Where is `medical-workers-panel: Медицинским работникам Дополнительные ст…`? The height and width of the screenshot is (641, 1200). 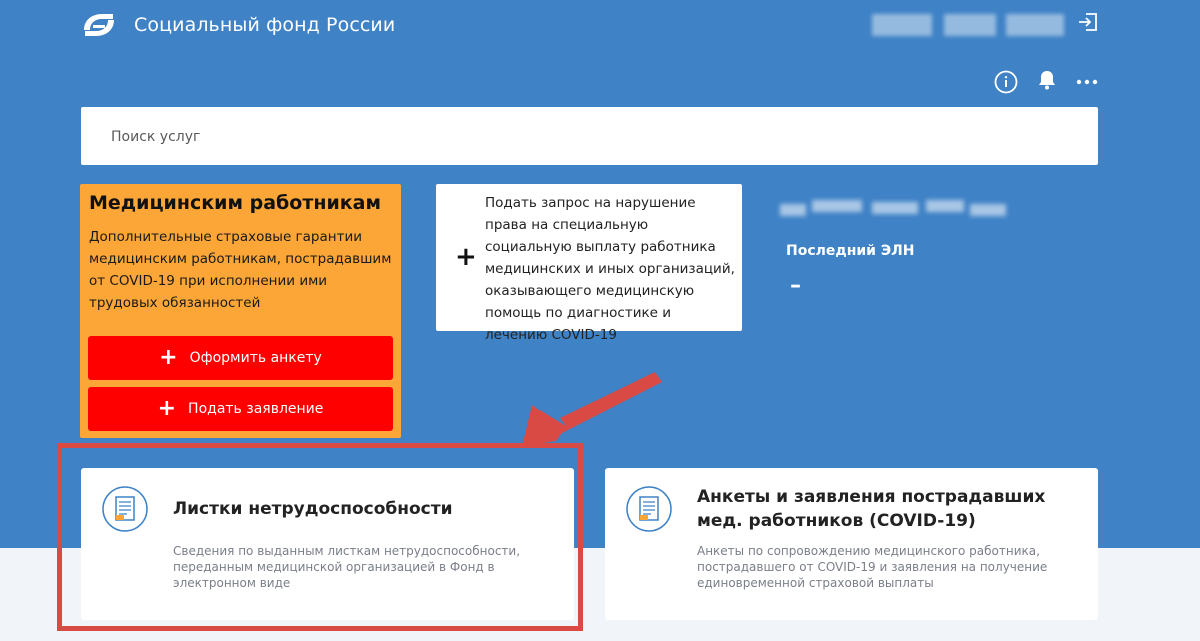
medical-workers-panel: Медицинским работникам Дополнительные ст… is located at coordinates (240, 311).